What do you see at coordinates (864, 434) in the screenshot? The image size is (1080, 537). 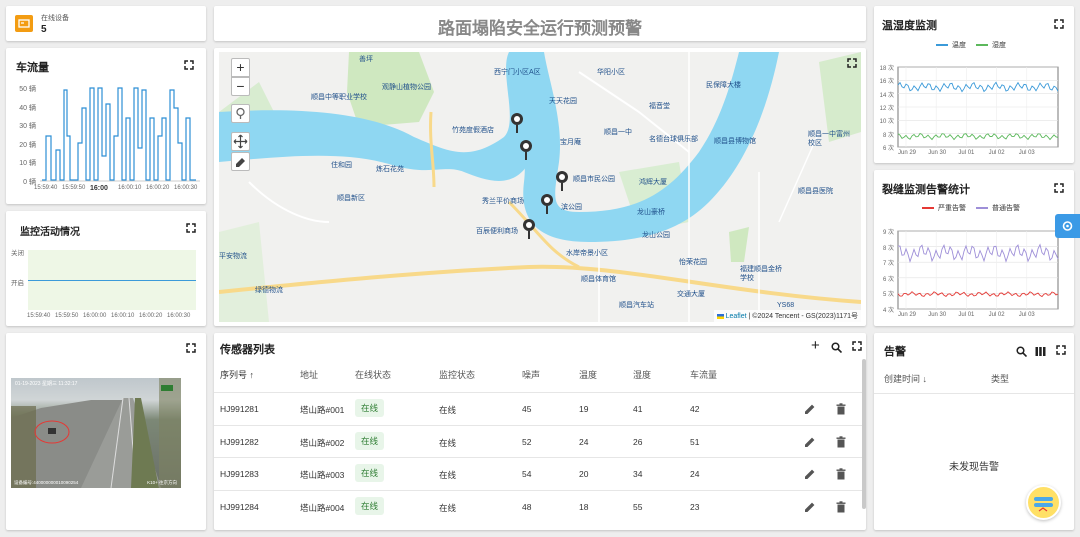 I see `table-scrollbar` at bounding box center [864, 434].